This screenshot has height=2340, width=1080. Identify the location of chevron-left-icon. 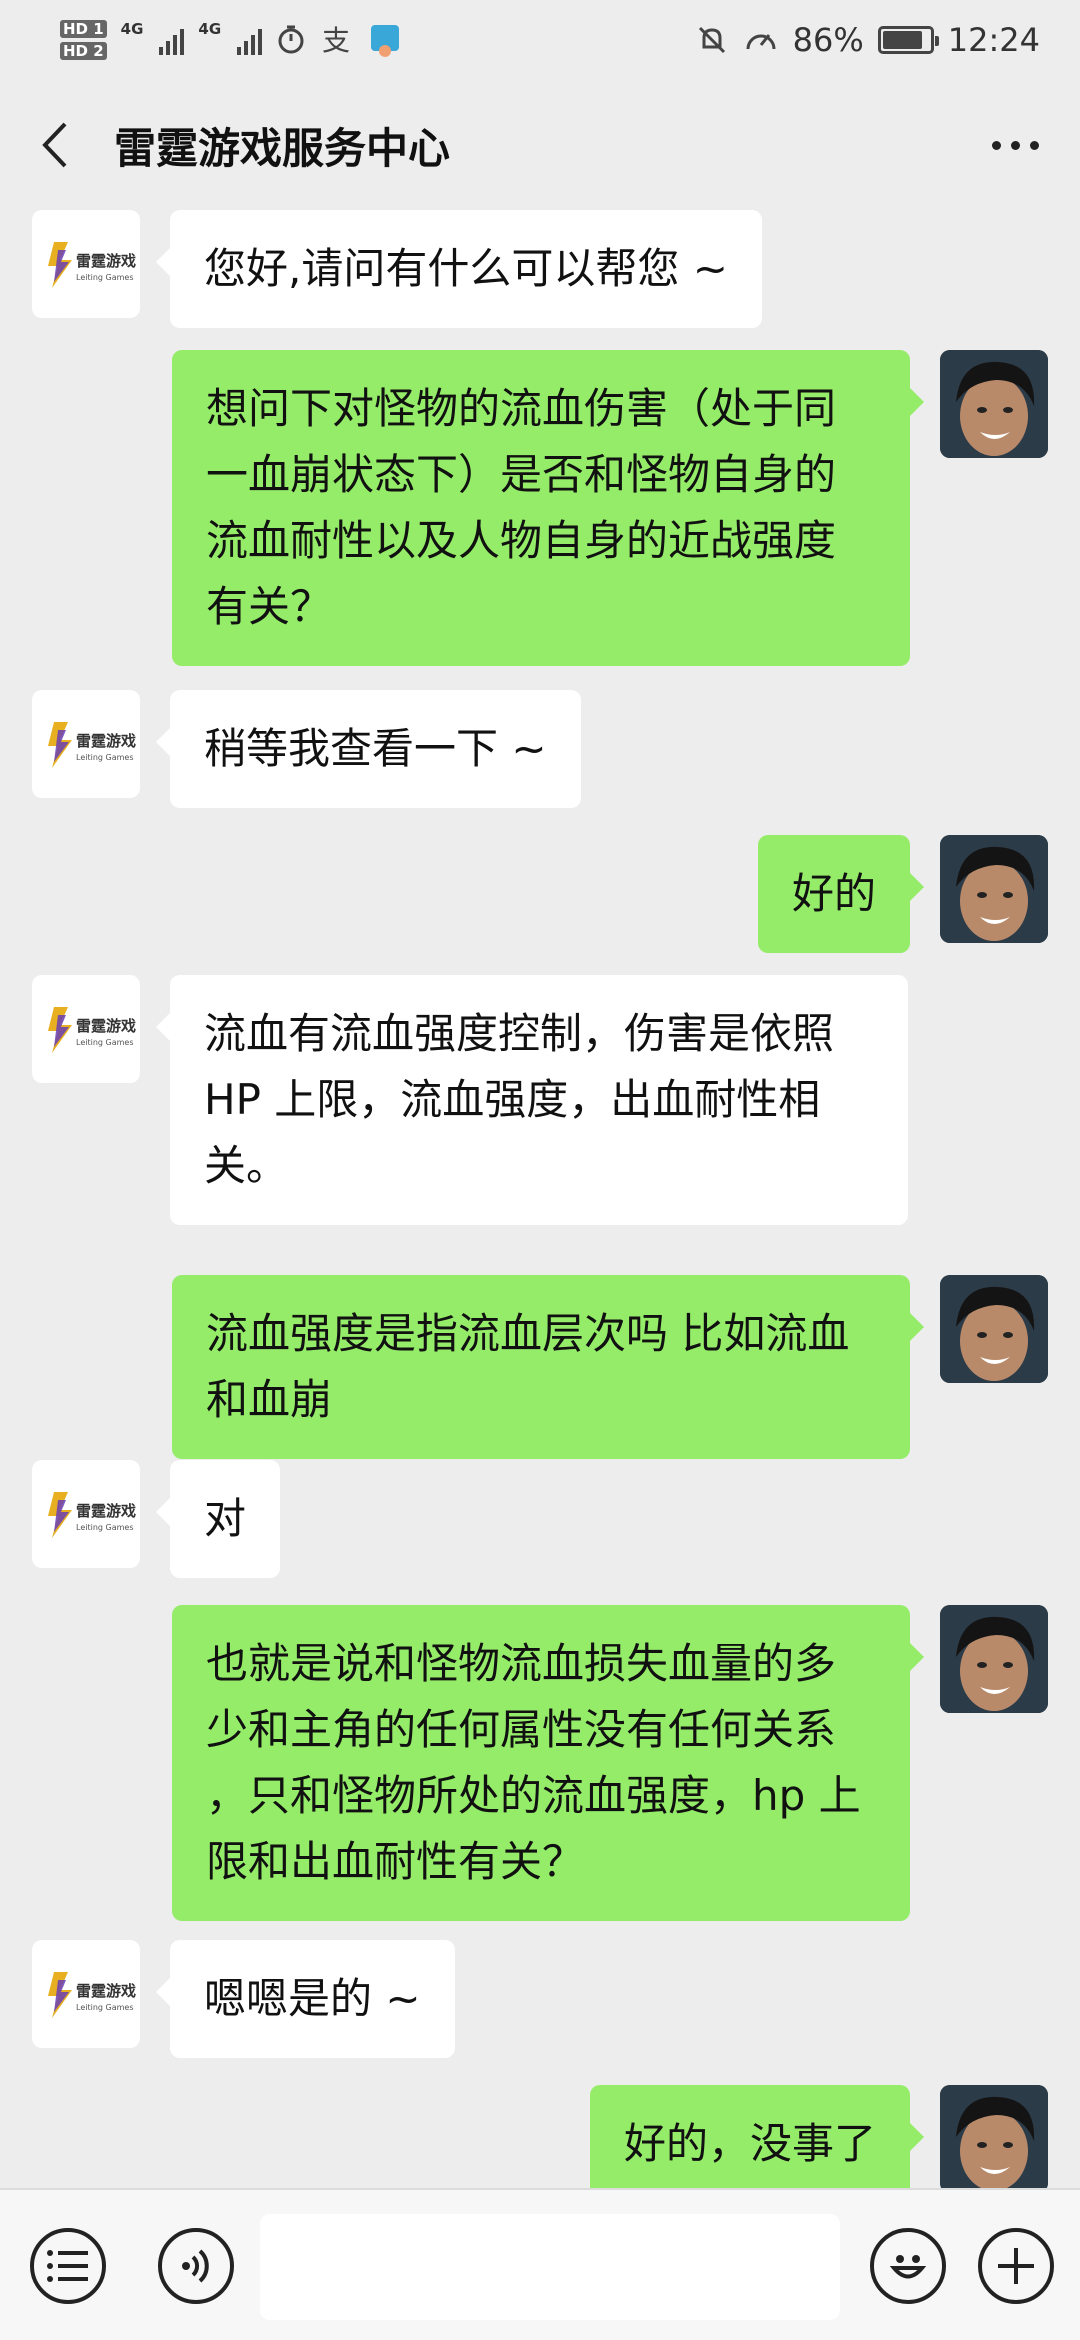
(54, 145).